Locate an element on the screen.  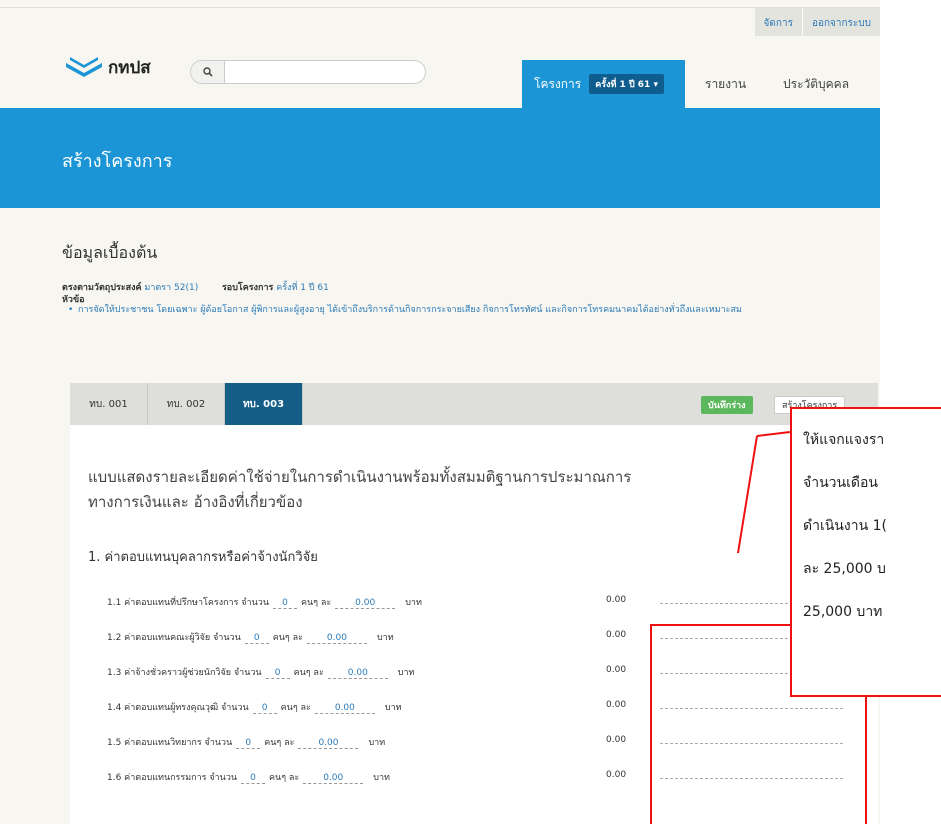
callout-line: จำนวนเดือน is located at coordinates (840, 483).